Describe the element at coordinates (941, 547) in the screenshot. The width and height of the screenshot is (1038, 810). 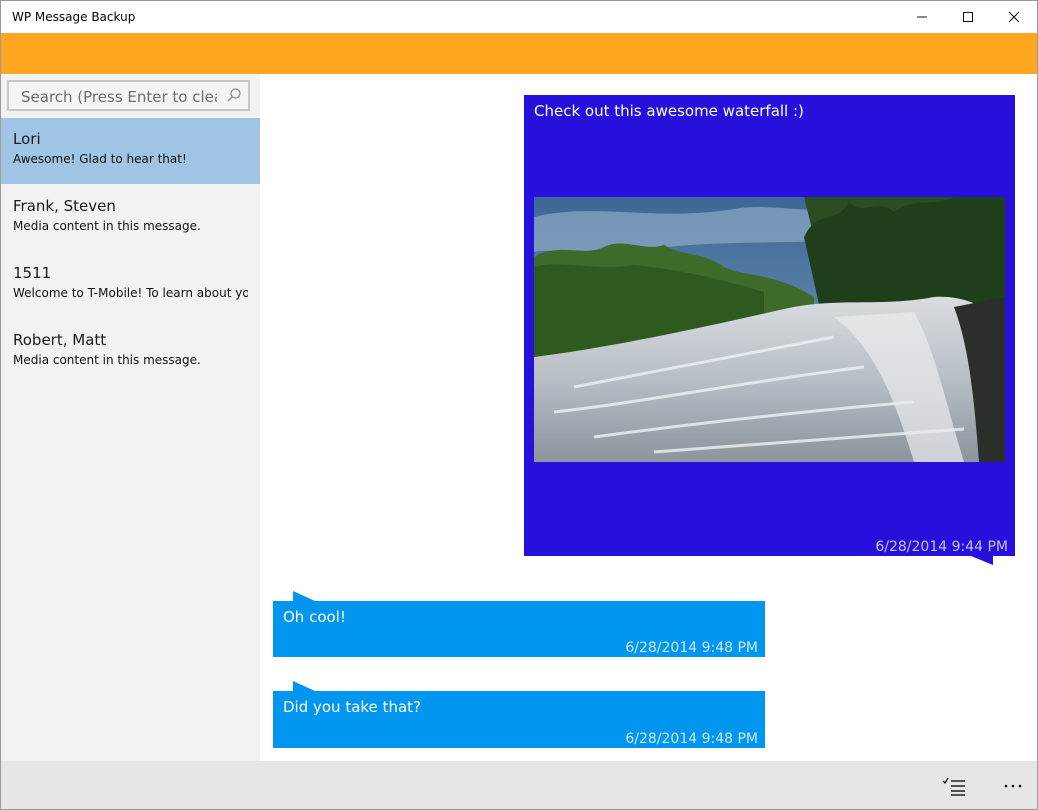
I see `message-timestamp: 6/28/2014 9:44 PM` at that location.